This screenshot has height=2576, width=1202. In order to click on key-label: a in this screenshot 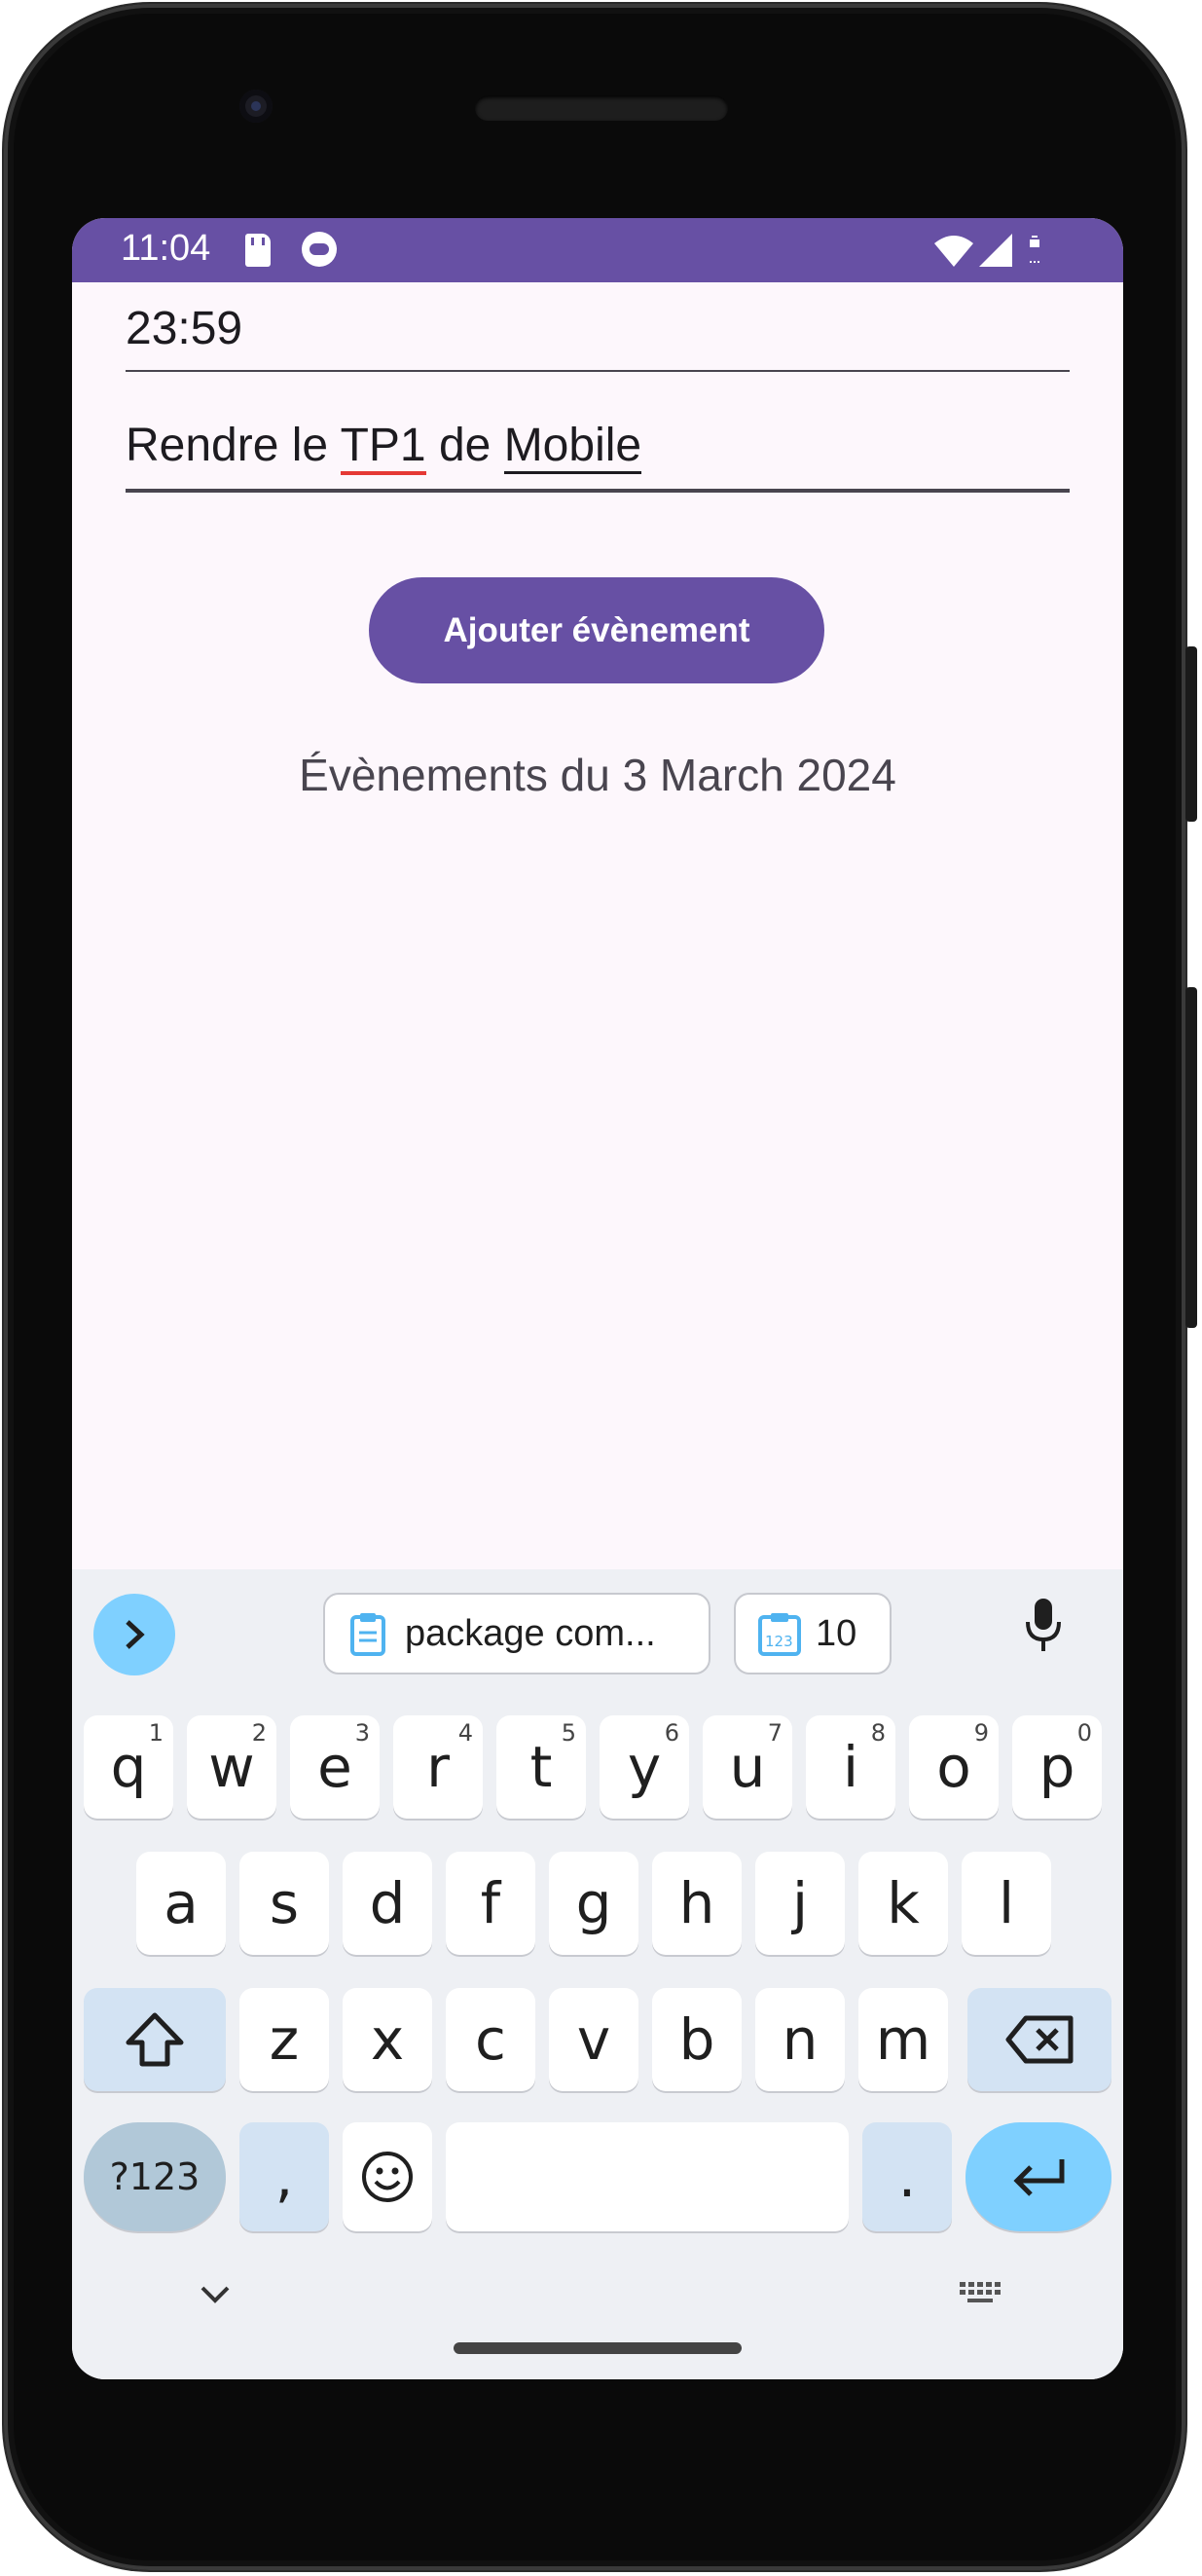, I will do `click(181, 1903)`.